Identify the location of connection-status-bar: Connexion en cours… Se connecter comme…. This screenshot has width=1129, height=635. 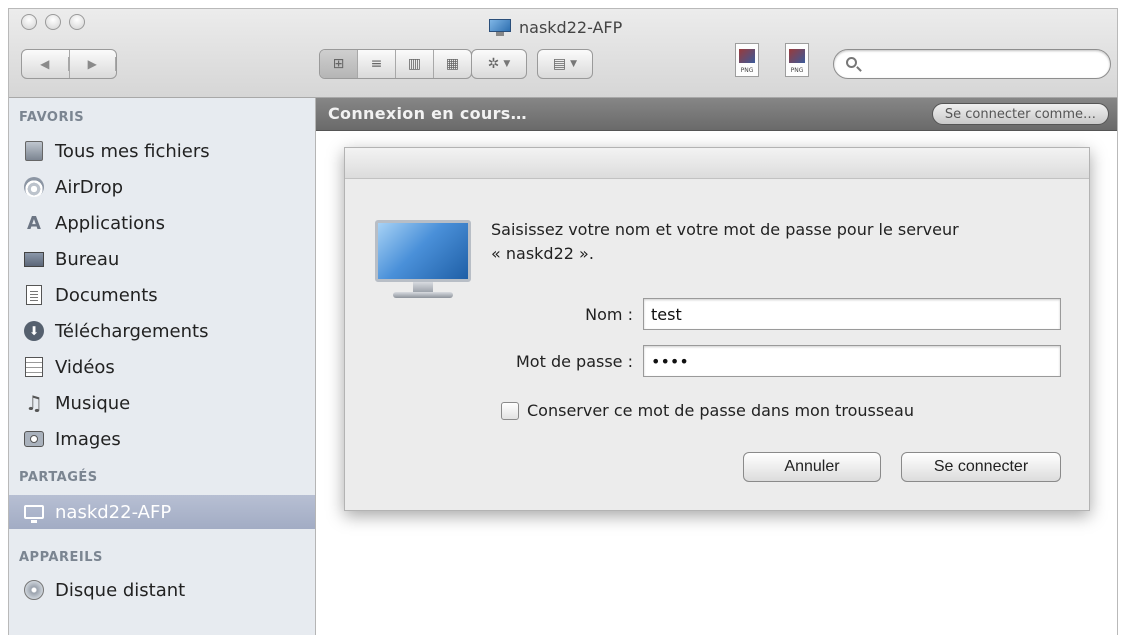
(716, 114).